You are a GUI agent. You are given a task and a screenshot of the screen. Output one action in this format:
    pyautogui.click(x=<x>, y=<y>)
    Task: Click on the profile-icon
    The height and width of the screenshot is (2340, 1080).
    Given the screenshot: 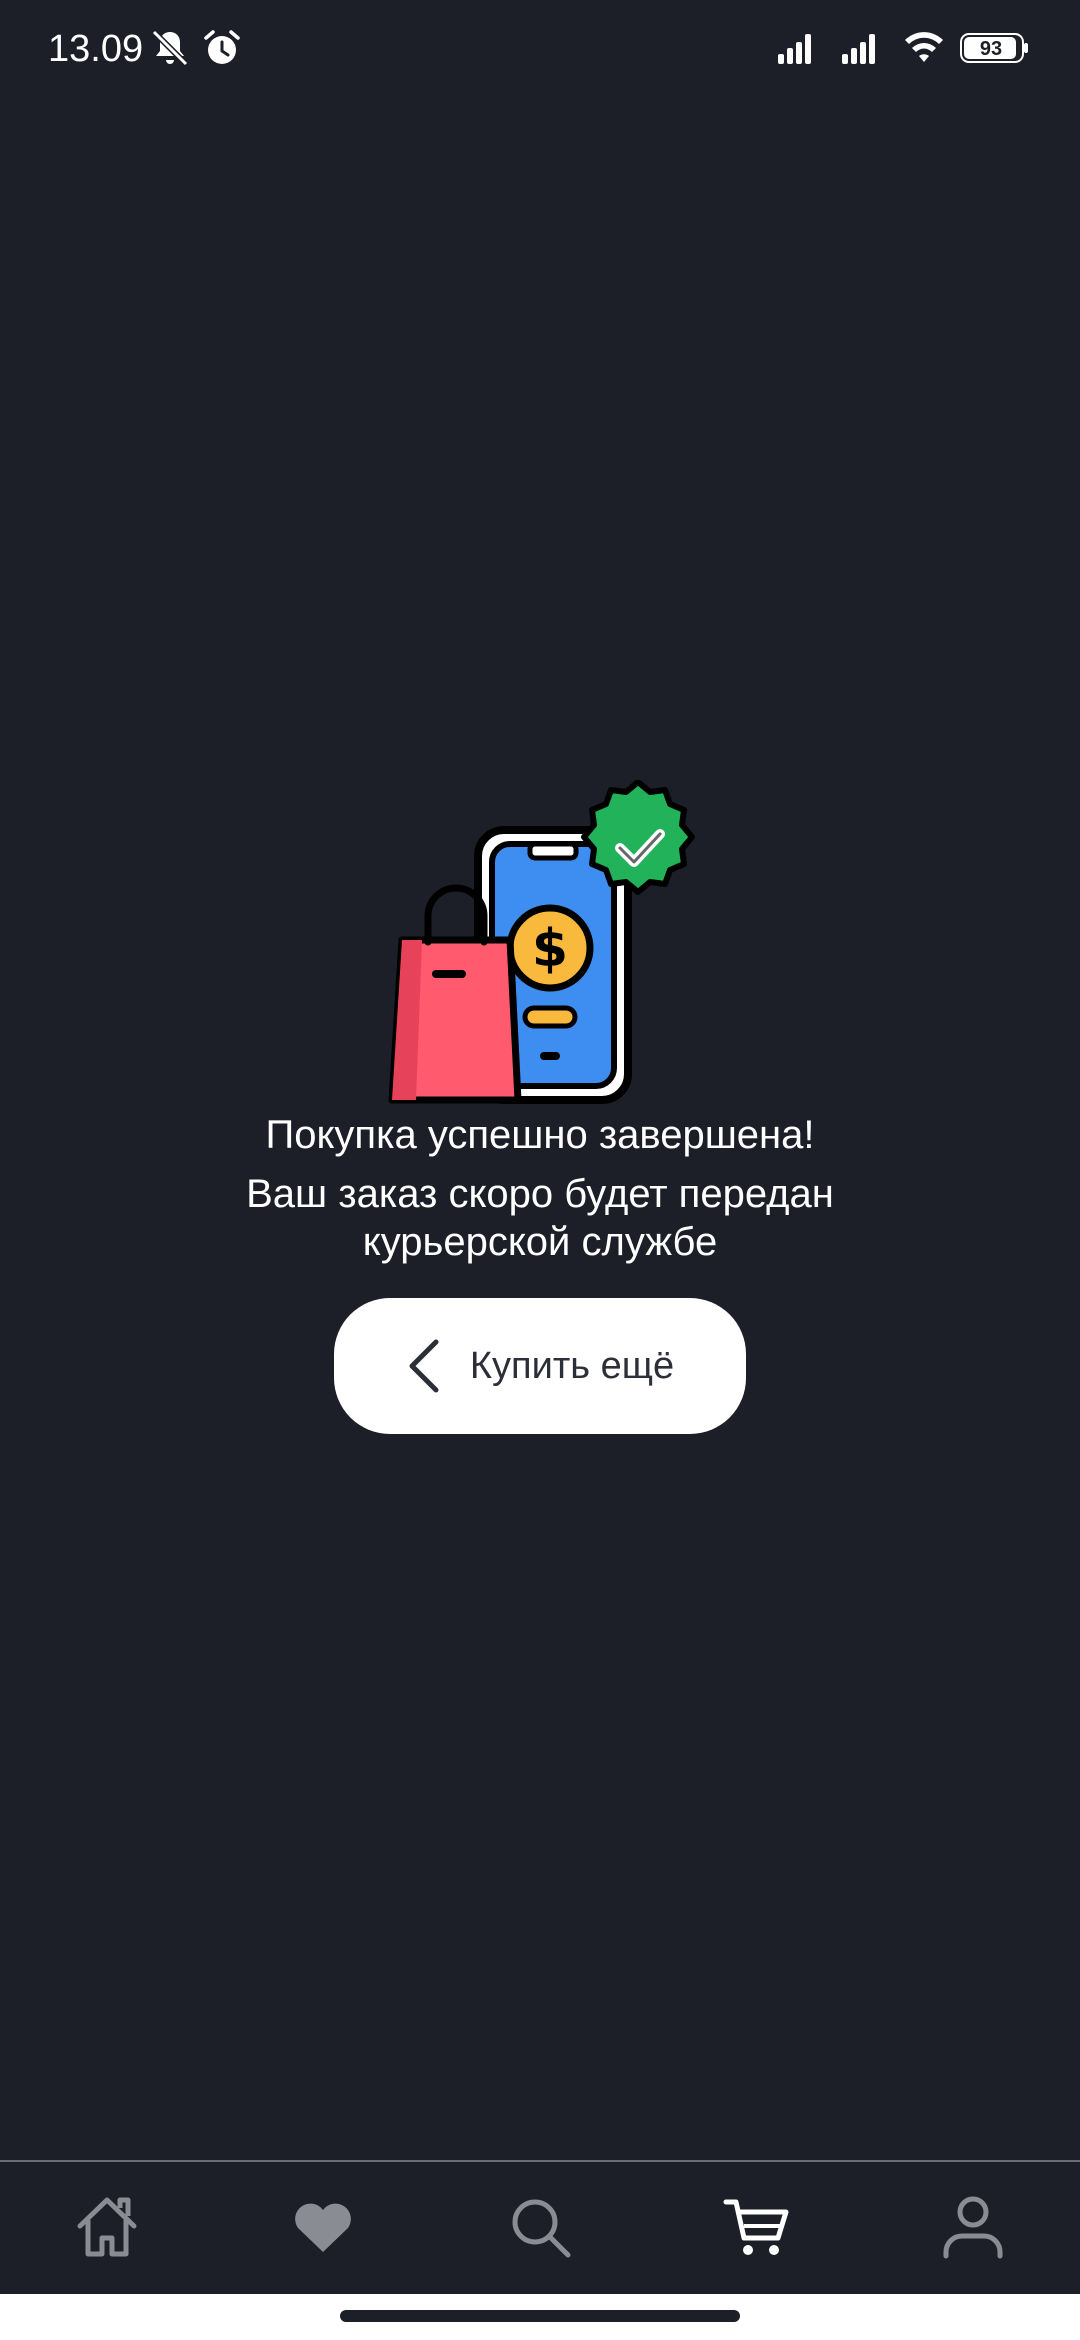 What is the action you would take?
    pyautogui.click(x=973, y=2227)
    